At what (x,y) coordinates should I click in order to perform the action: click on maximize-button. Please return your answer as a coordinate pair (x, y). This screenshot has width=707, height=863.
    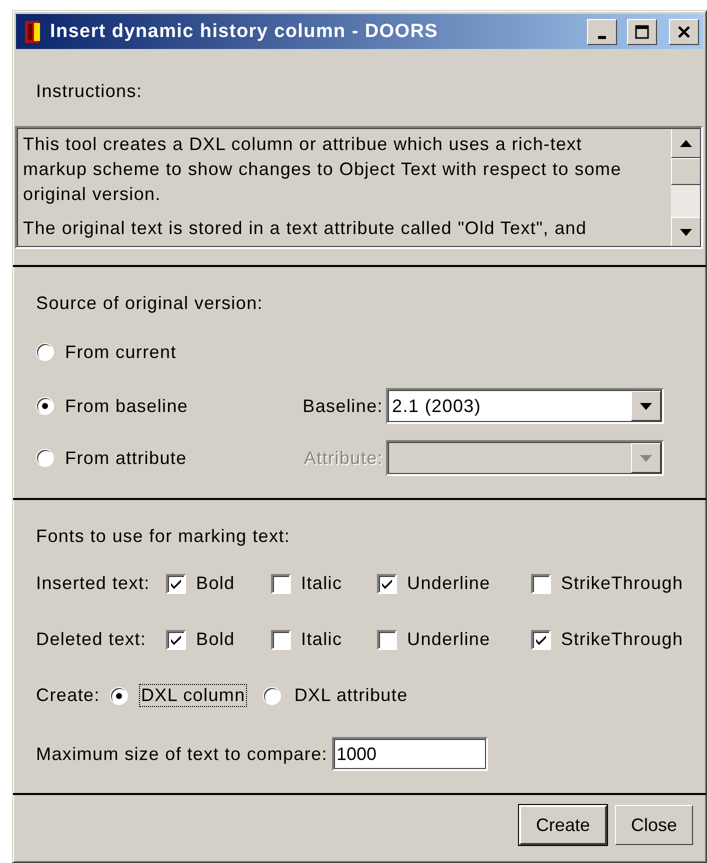
    Looking at the image, I should click on (642, 31).